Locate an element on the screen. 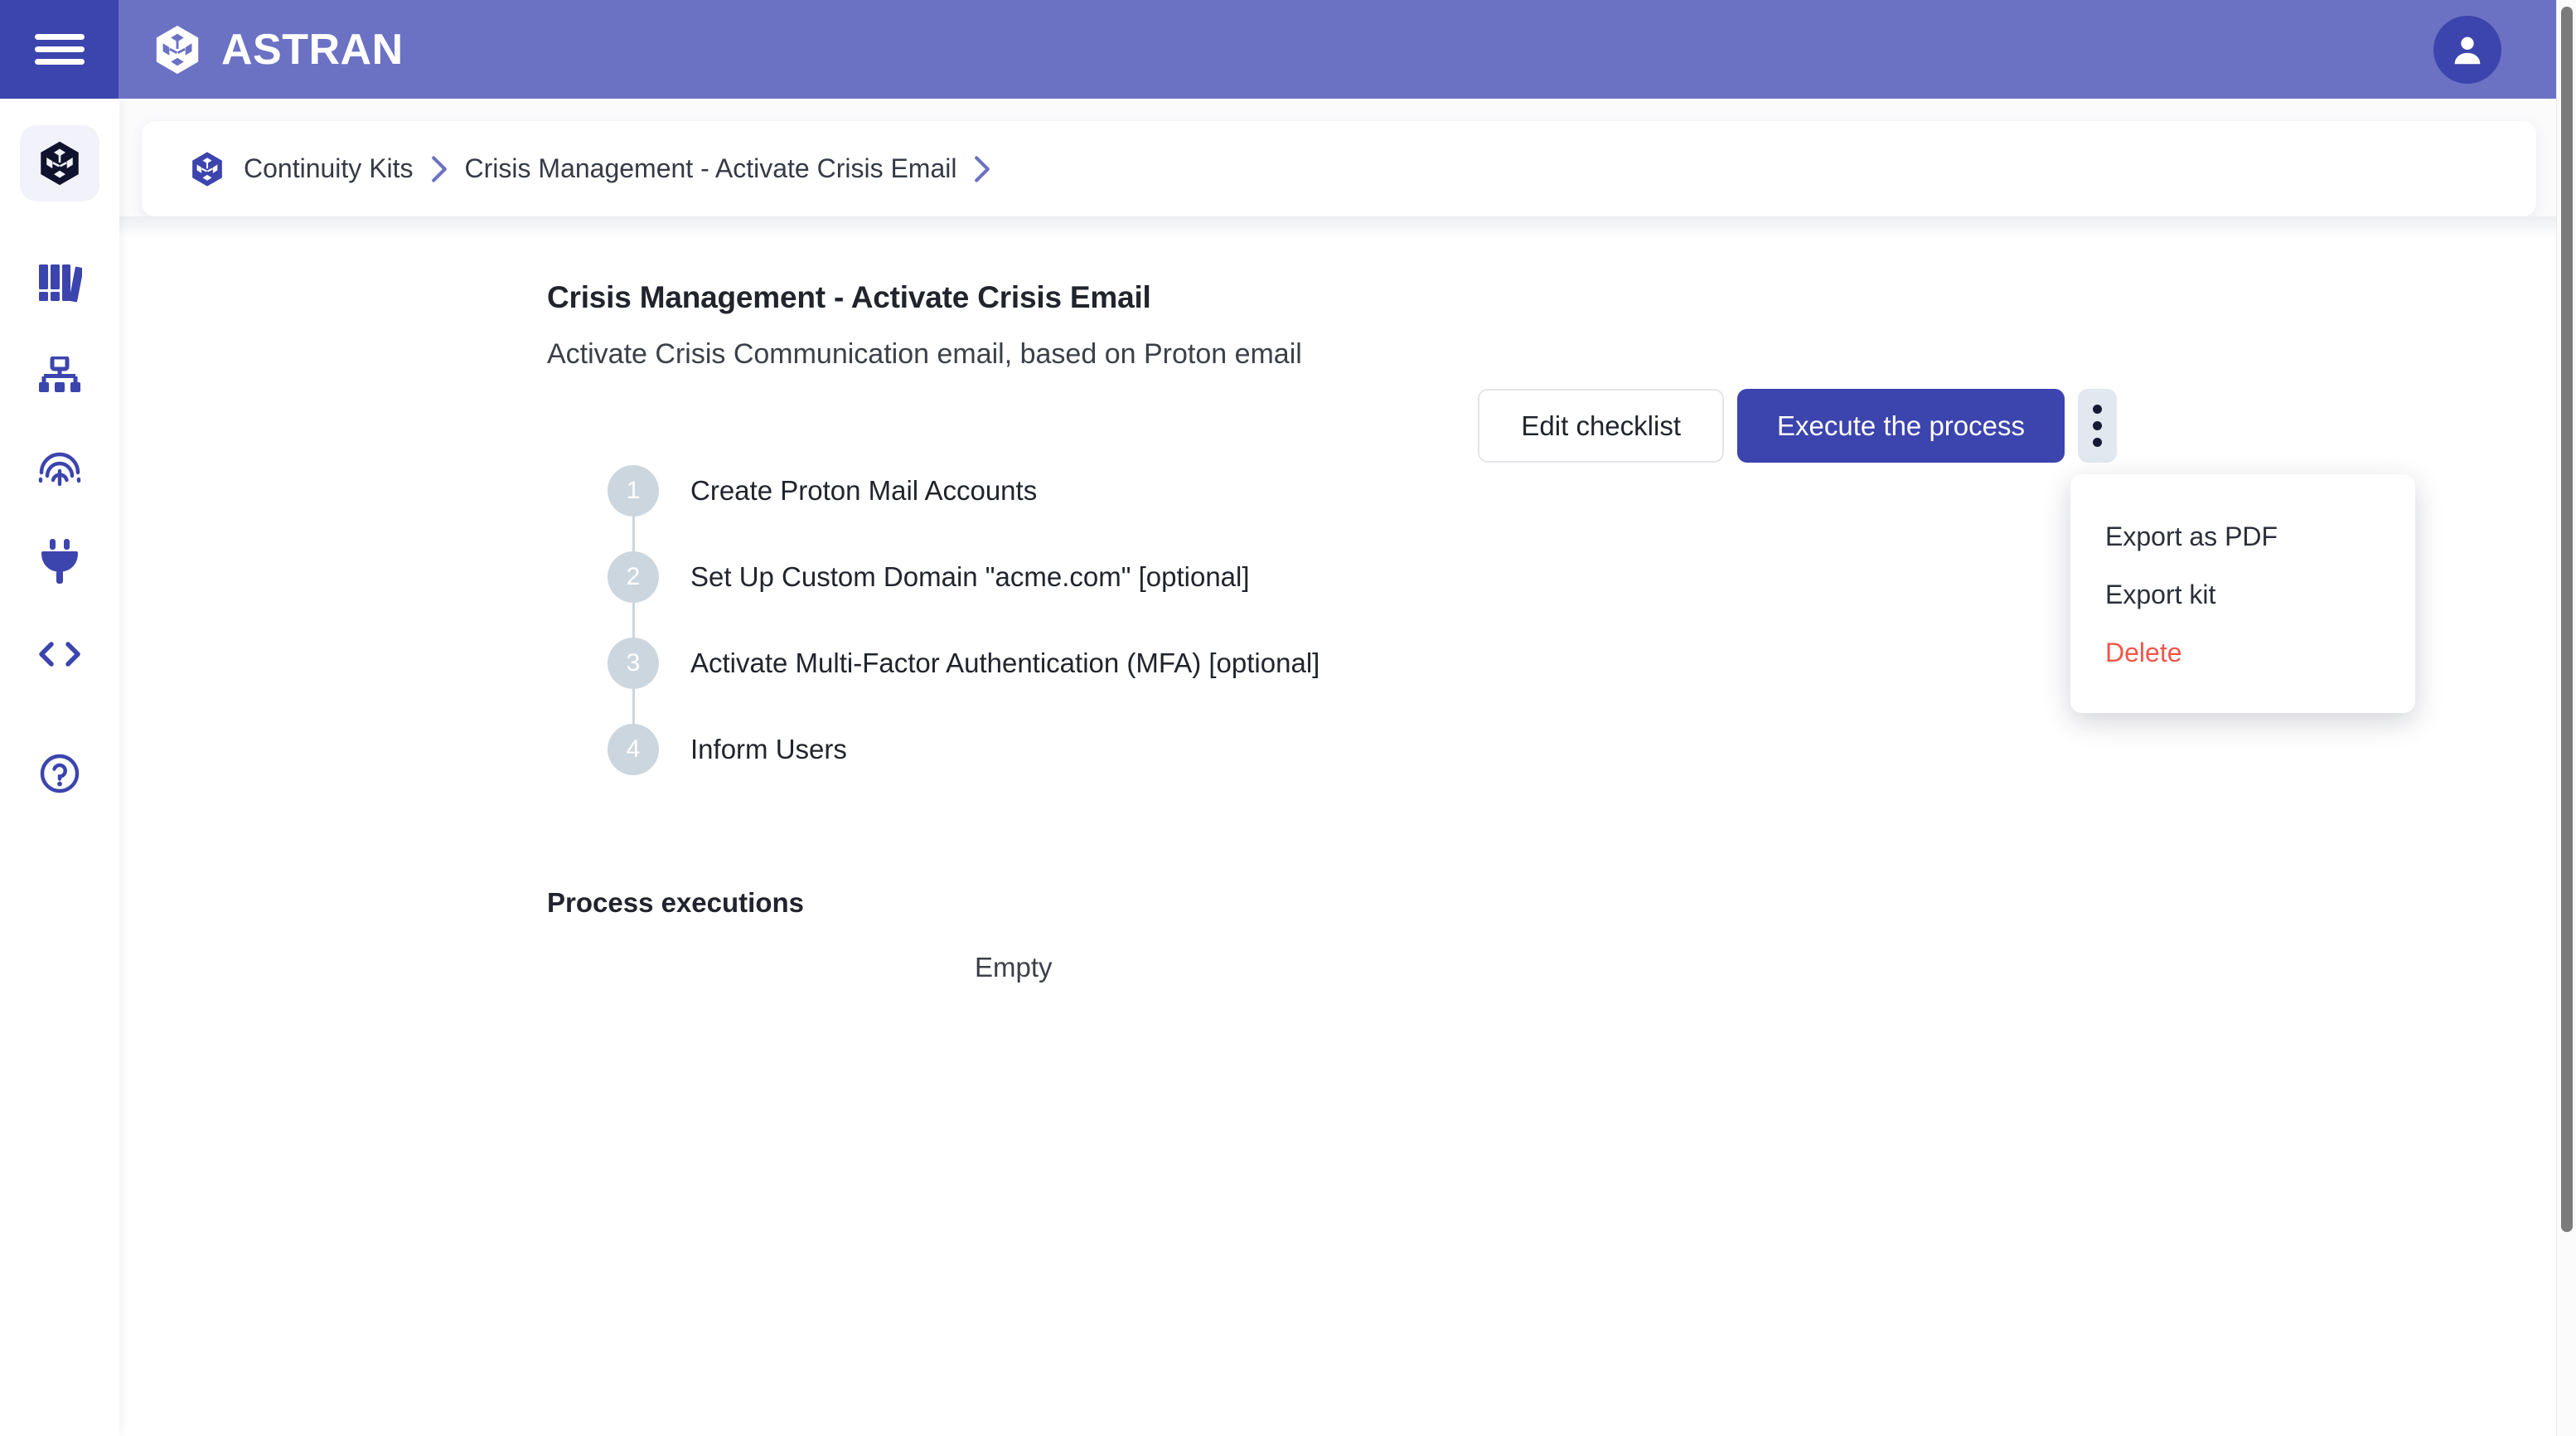 The image size is (2576, 1436). sidebar-item-continuity-kits is located at coordinates (59, 163).